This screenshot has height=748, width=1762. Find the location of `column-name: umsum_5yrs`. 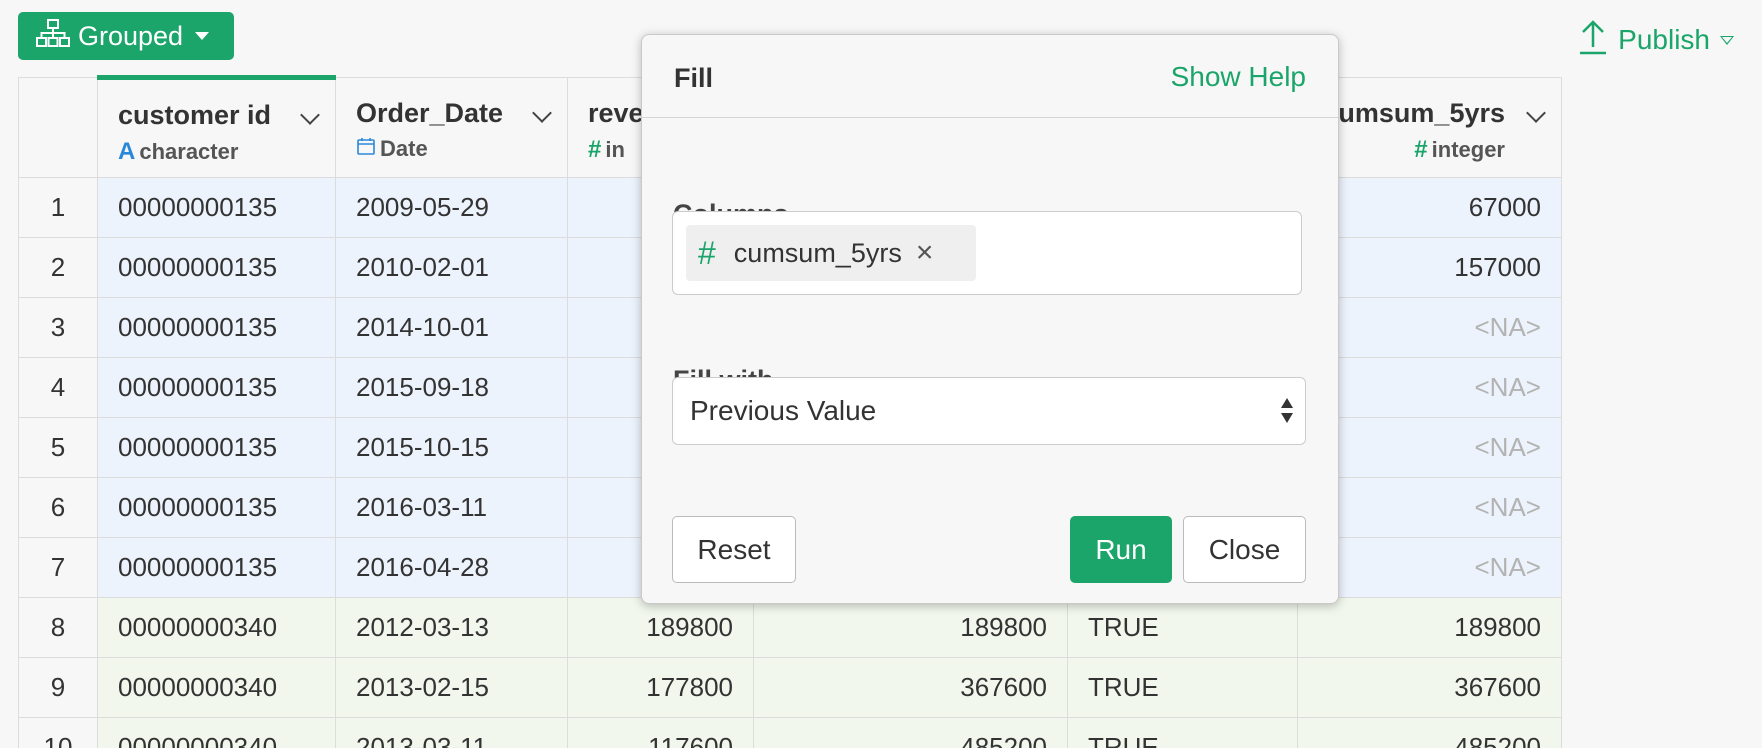

column-name: umsum_5yrs is located at coordinates (1421, 113).